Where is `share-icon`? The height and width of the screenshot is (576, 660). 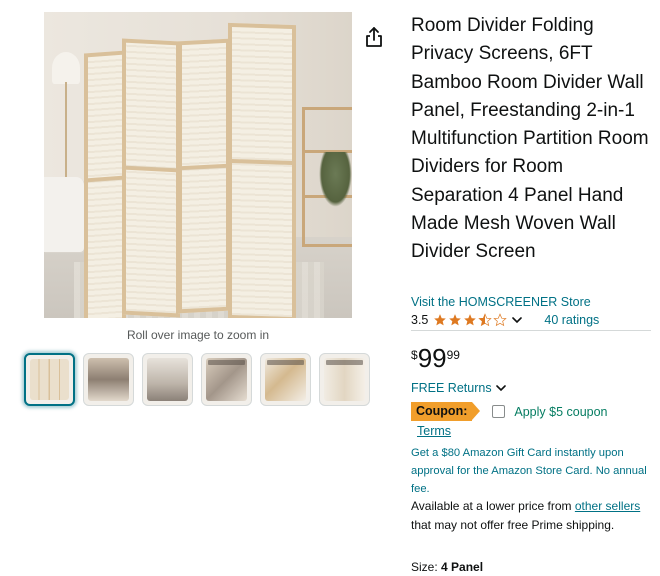 share-icon is located at coordinates (374, 37).